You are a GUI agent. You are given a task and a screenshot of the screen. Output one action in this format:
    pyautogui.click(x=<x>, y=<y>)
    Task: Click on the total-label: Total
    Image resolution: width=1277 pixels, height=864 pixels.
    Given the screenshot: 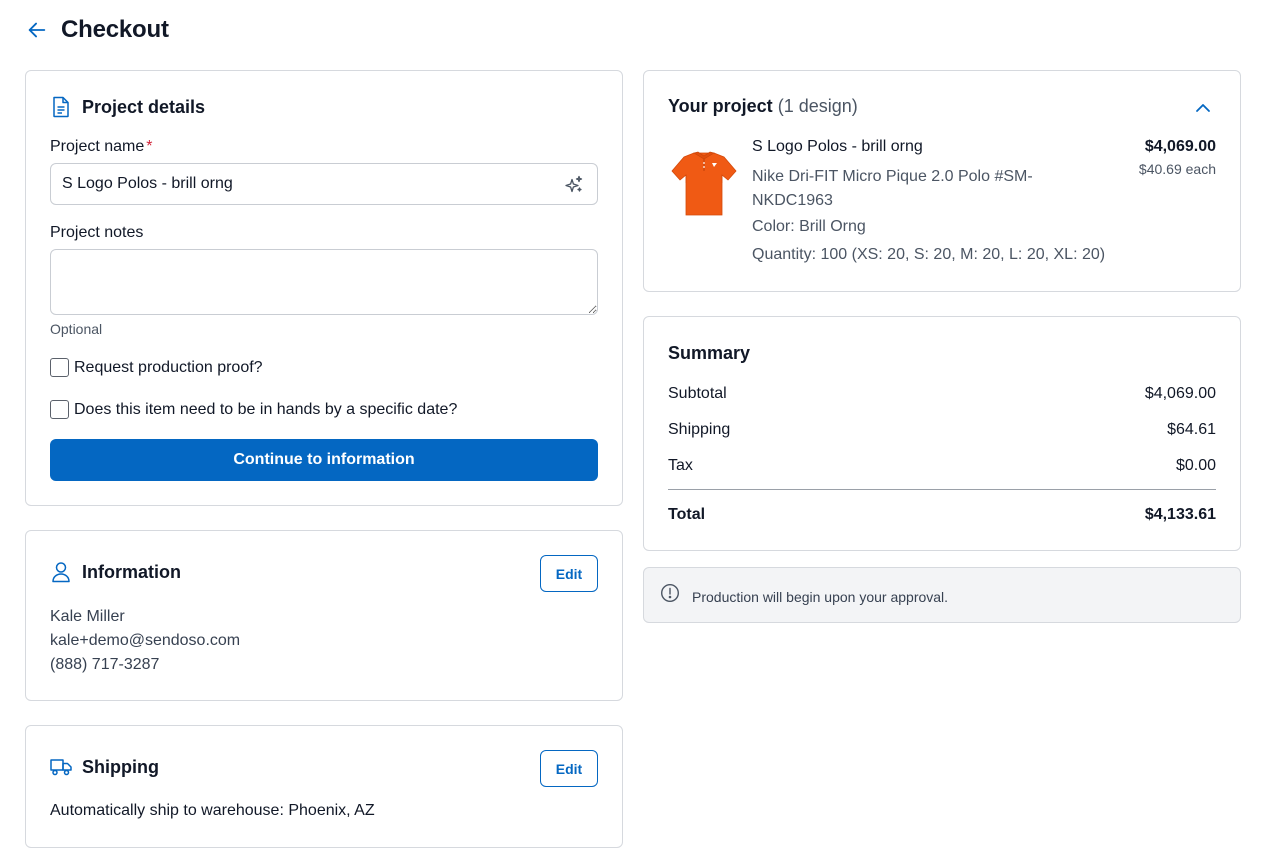 What is the action you would take?
    pyautogui.click(x=687, y=514)
    